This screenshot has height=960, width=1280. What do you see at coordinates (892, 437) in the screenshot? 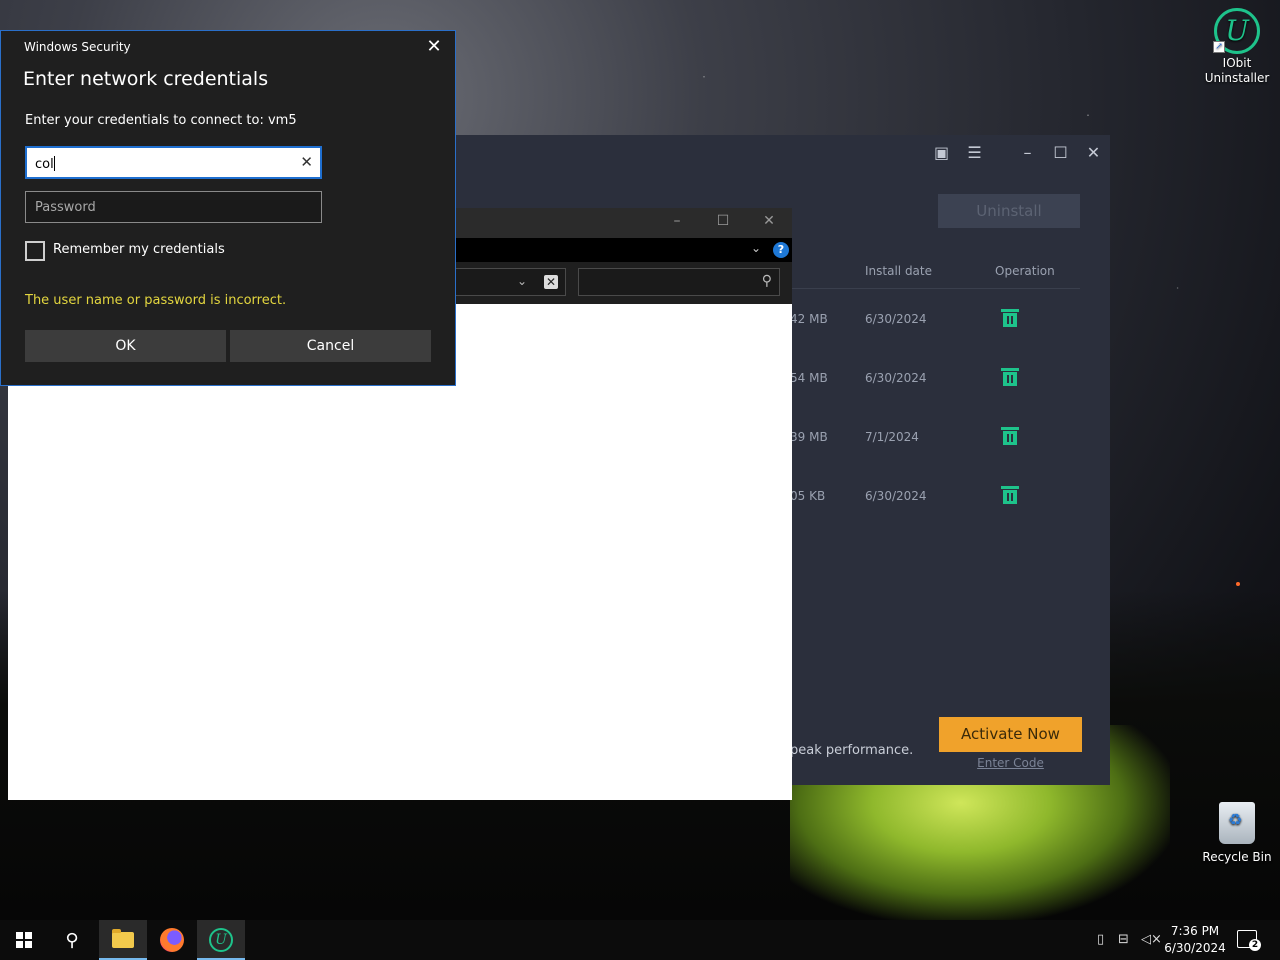
I see `row-install-date: 7/1/2024` at bounding box center [892, 437].